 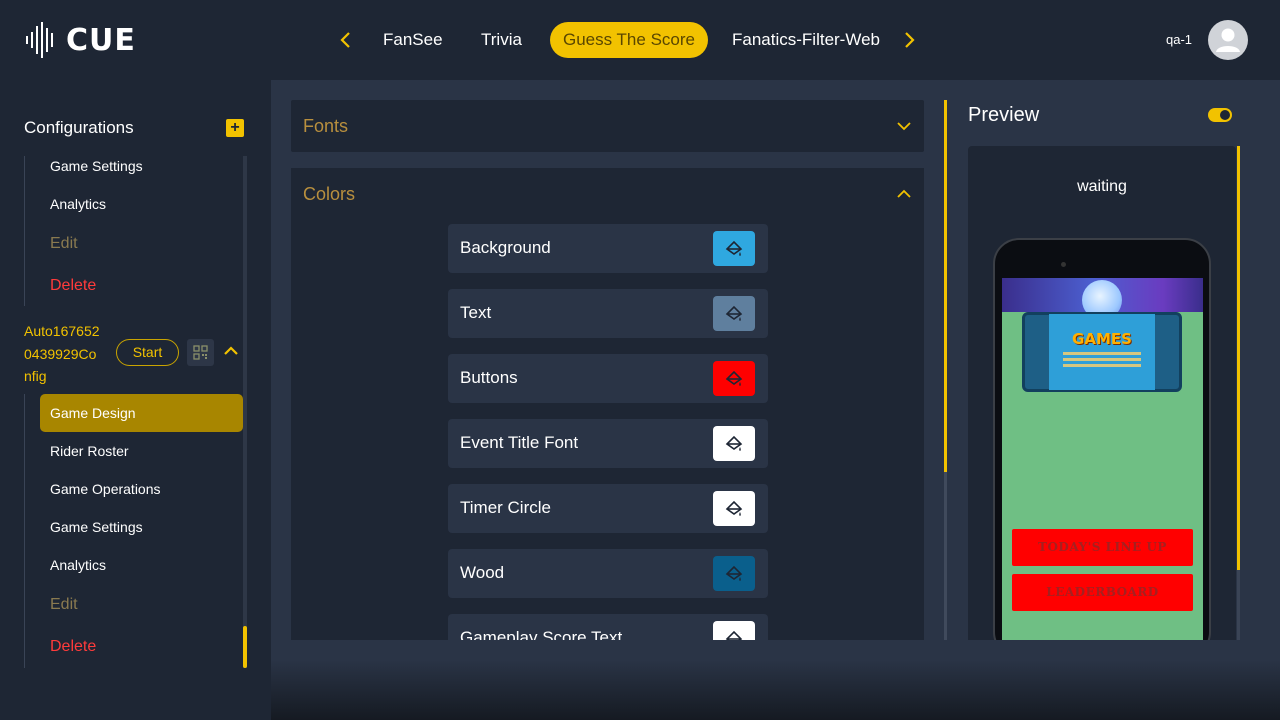 What do you see at coordinates (501, 40) in the screenshot?
I see `tab-trivia: Trivia` at bounding box center [501, 40].